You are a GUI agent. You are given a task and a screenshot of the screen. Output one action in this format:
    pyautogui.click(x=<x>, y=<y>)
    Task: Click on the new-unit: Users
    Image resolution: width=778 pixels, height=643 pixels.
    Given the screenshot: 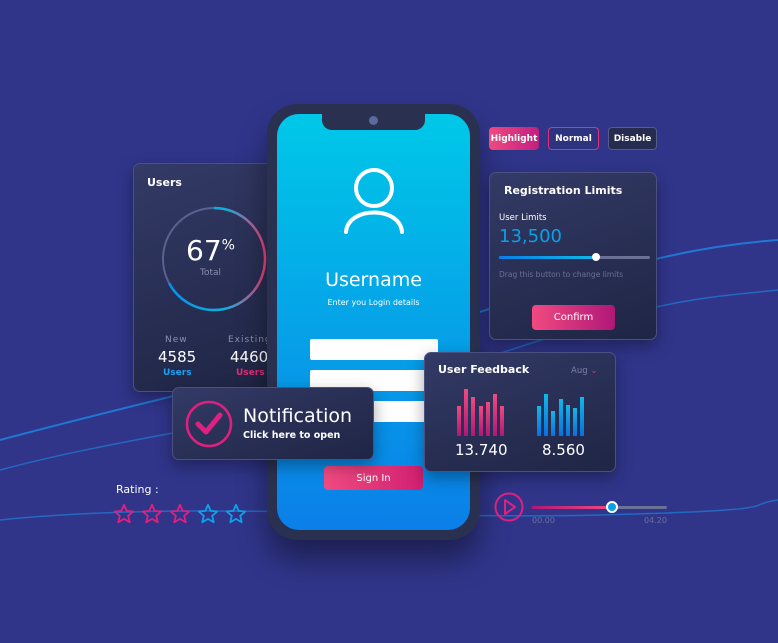 What is the action you would take?
    pyautogui.click(x=177, y=373)
    